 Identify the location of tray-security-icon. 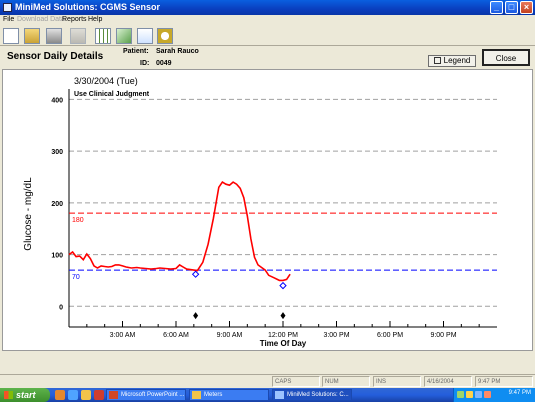
(487, 394).